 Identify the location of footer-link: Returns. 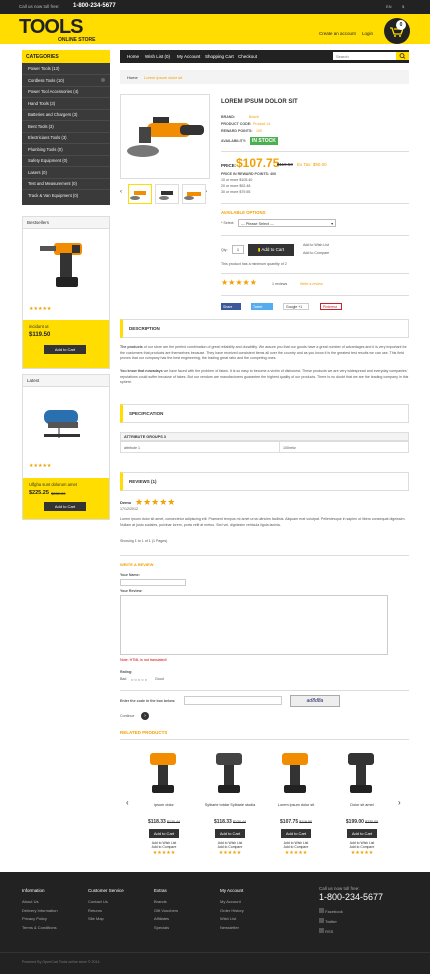
(106, 910).